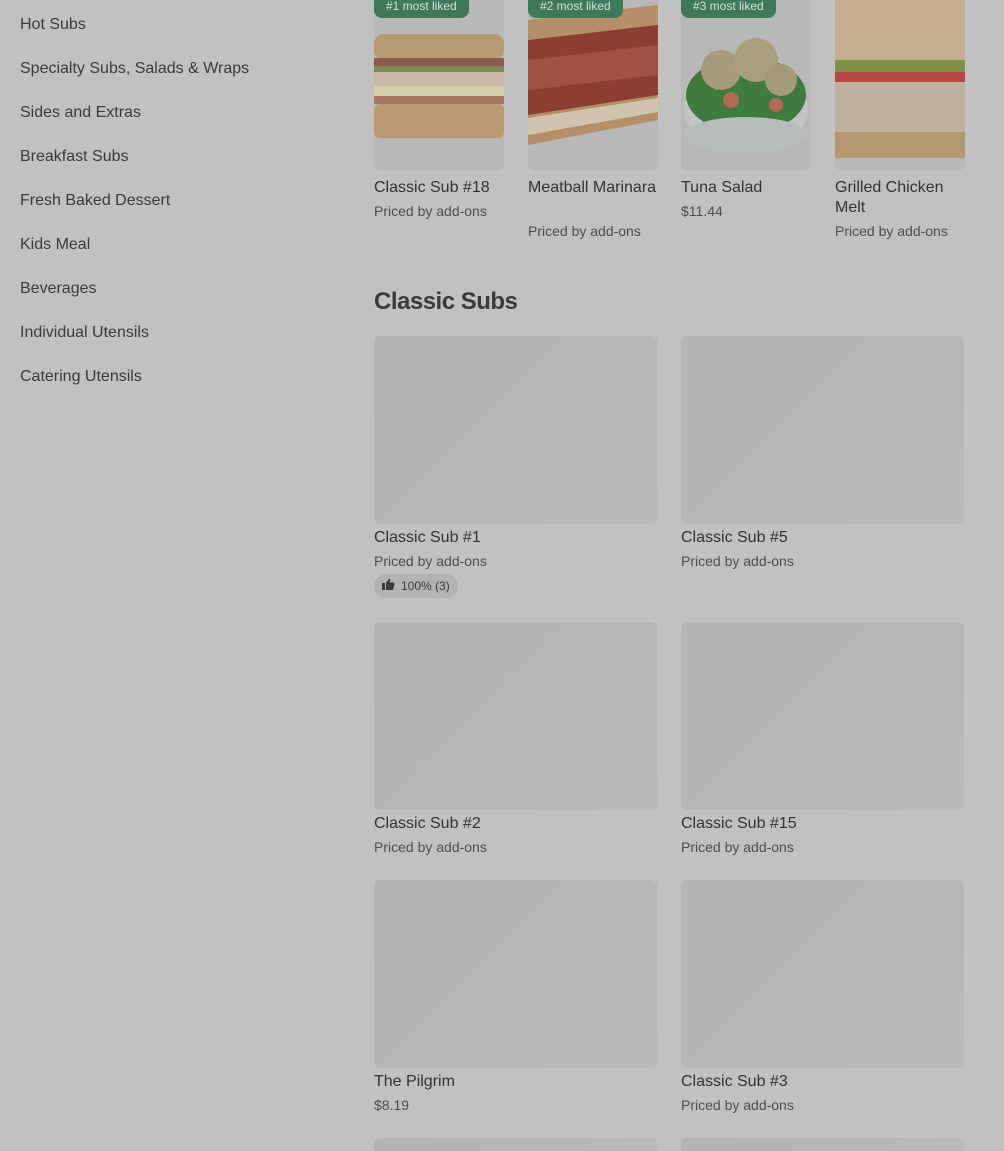  I want to click on menu-item-card: Classic Sub #5 Priced by add-ons, so click(822, 456).